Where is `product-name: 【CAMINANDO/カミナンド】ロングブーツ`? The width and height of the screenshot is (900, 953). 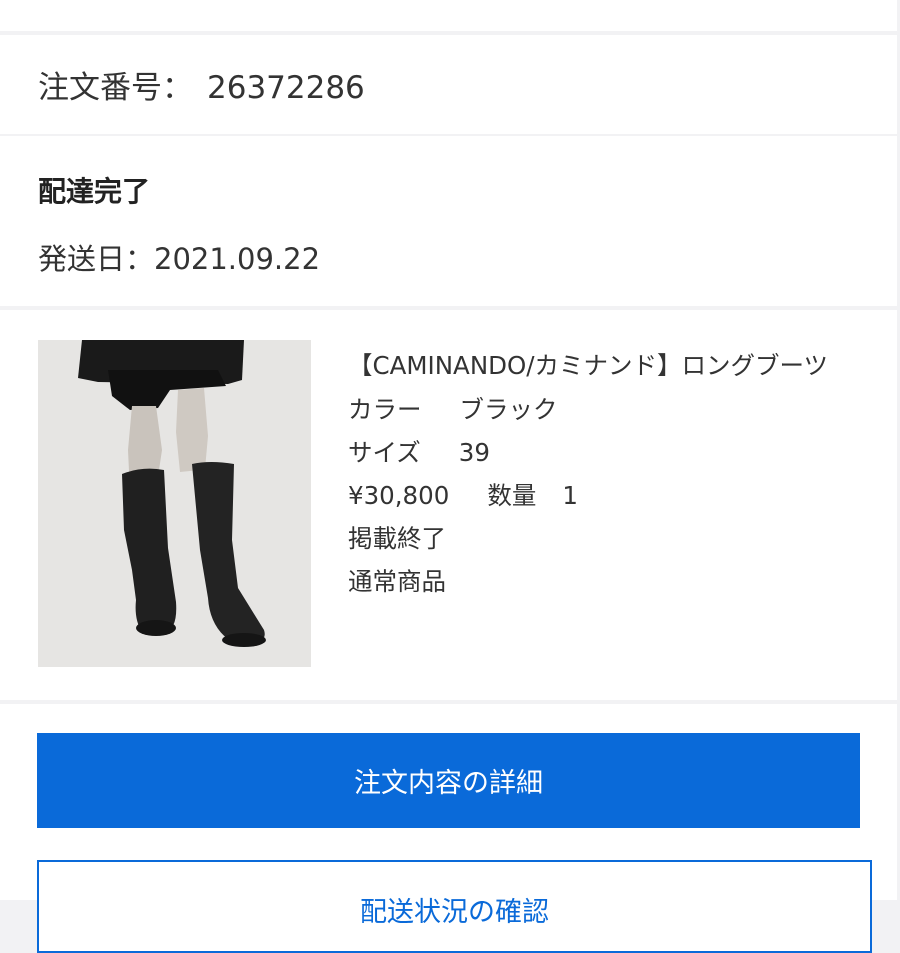
product-name: 【CAMINANDO/カミナンド】ロングブーツ is located at coordinates (608, 366).